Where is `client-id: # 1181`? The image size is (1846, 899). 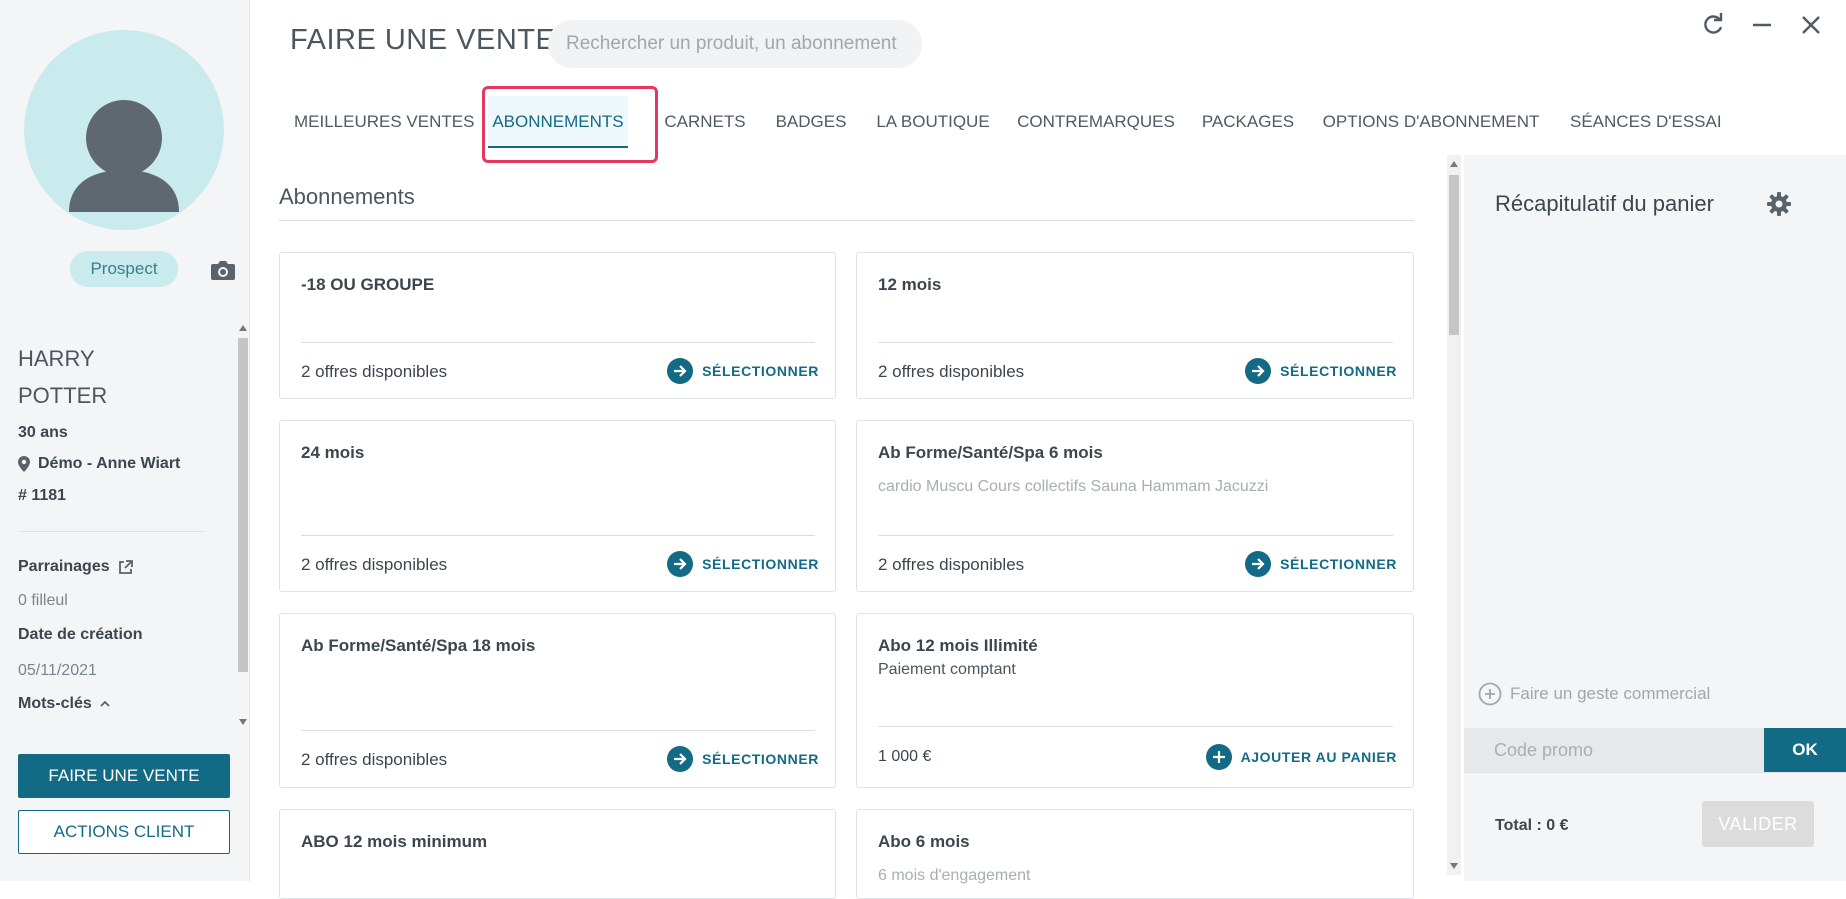 client-id: # 1181 is located at coordinates (42, 495).